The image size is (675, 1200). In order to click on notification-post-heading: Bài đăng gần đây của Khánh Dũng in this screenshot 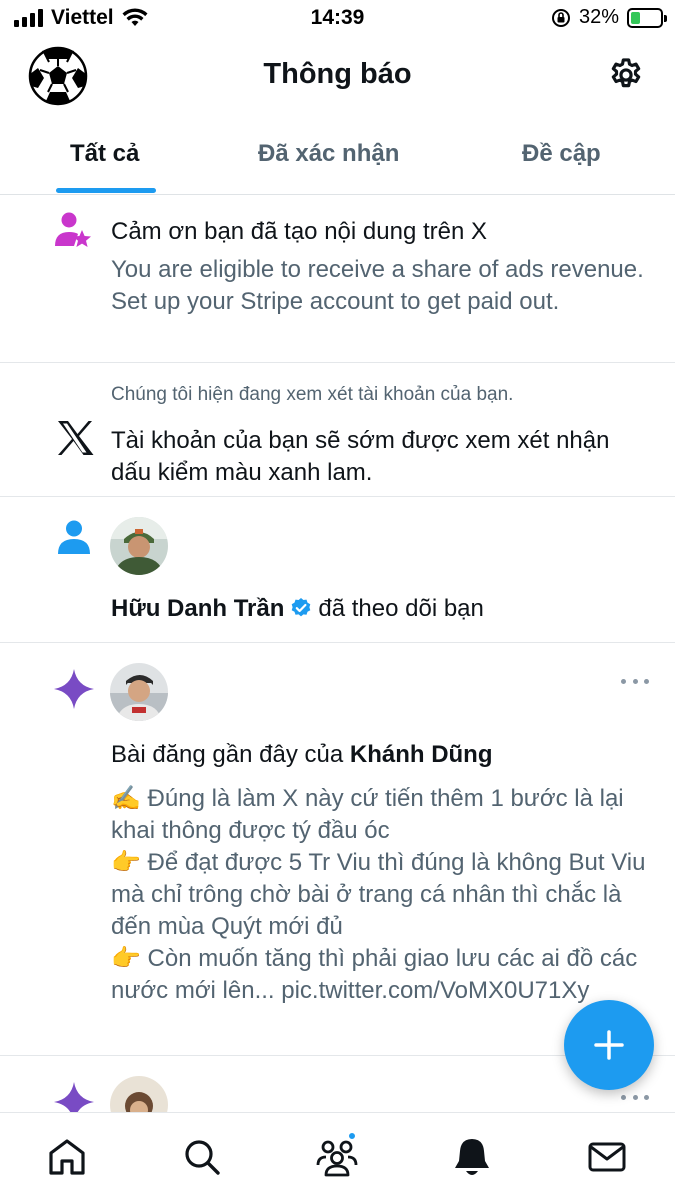, I will do `click(381, 755)`.